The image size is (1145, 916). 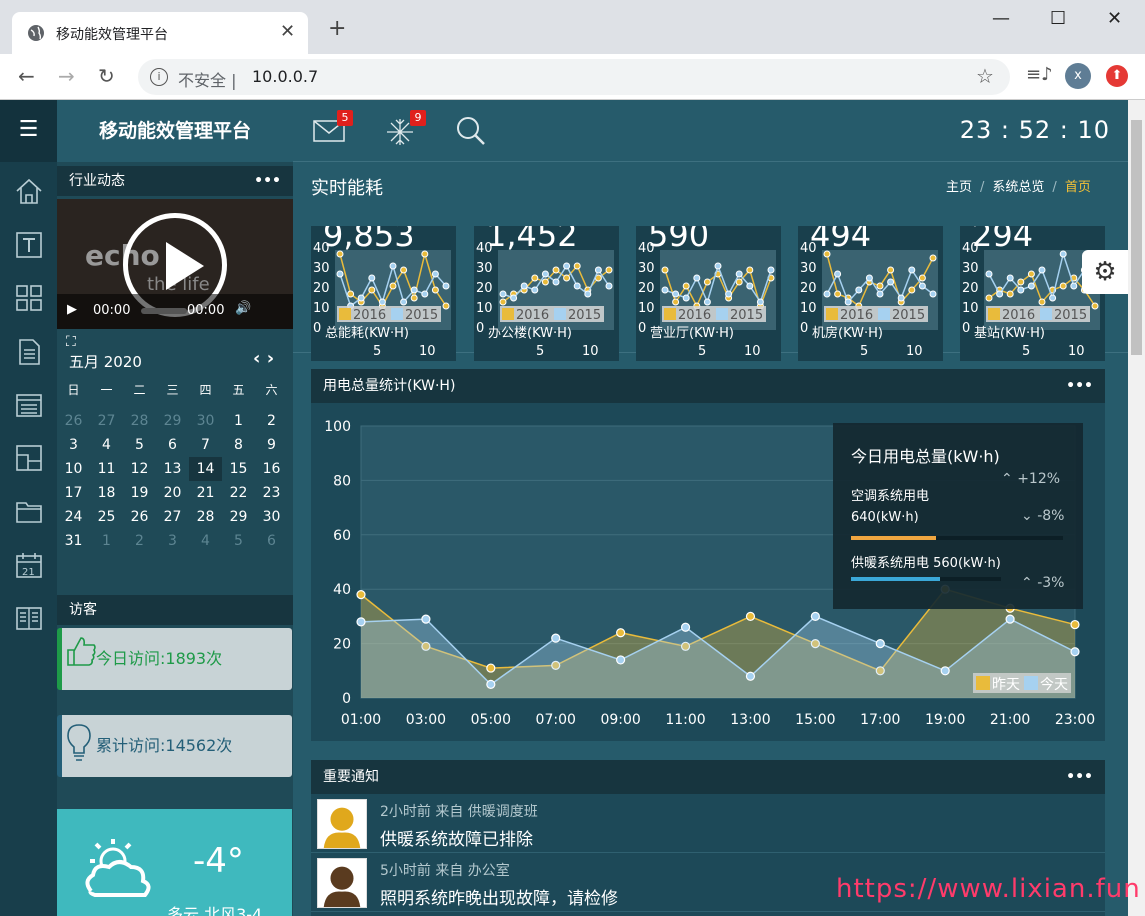 What do you see at coordinates (72, 309) in the screenshot?
I see `play-small-icon: ▶` at bounding box center [72, 309].